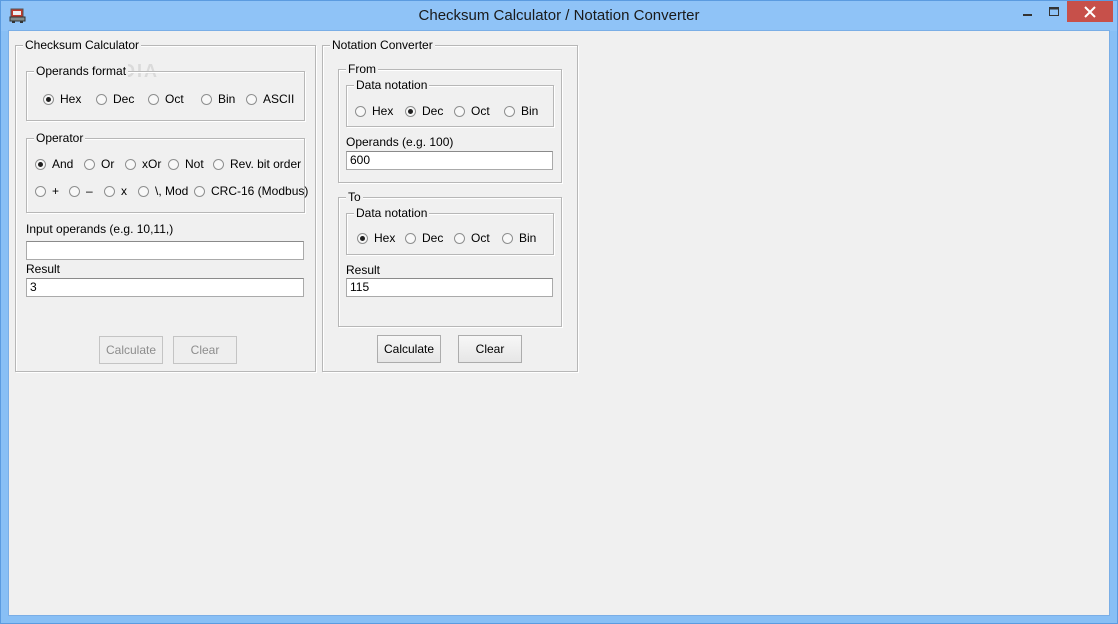  I want to click on operands-label: Operands (e.g. 100), so click(400, 142).